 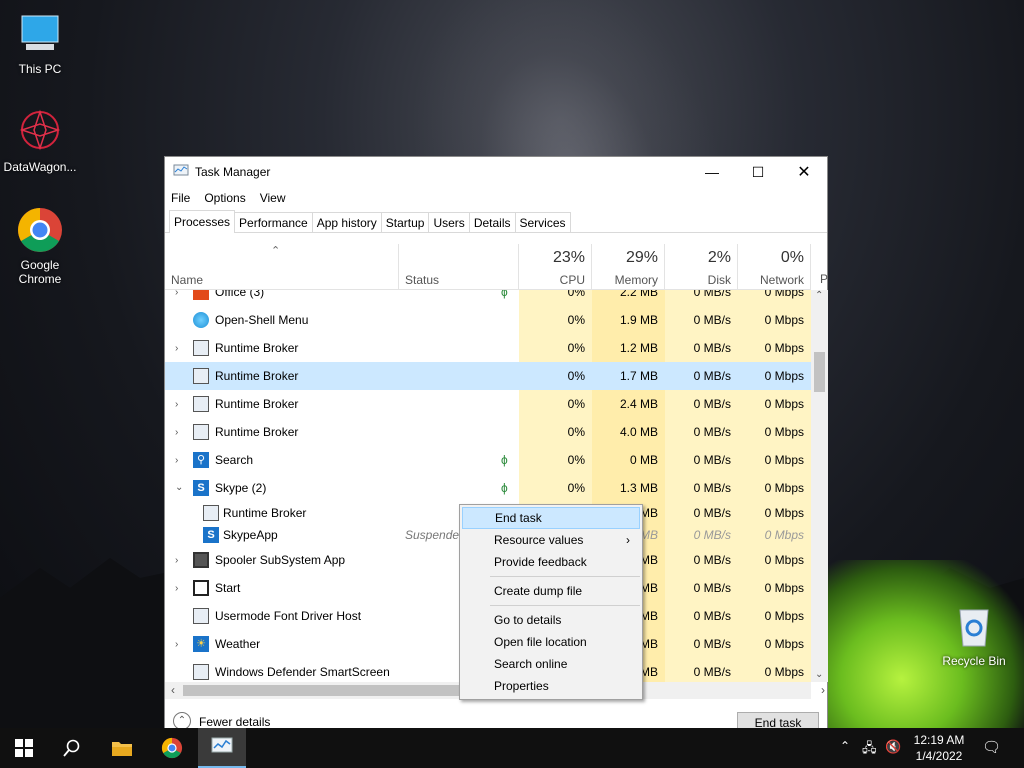 What do you see at coordinates (241, 488) in the screenshot?
I see `process-name: Skype (2)` at bounding box center [241, 488].